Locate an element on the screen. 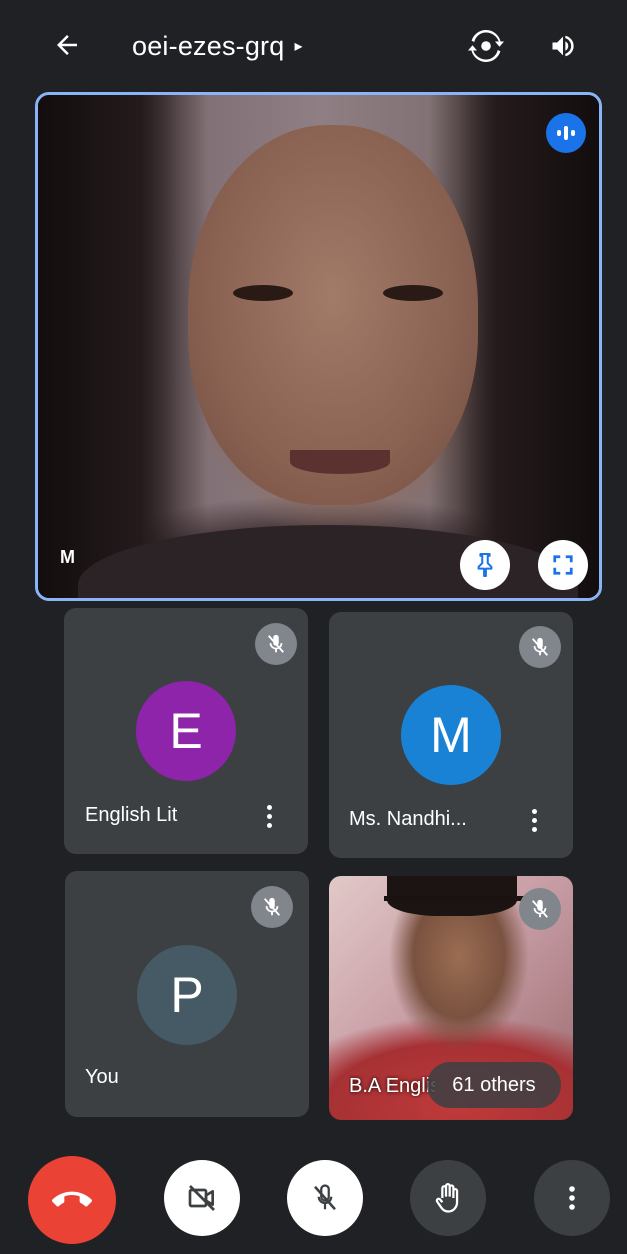  fullscreen-icon is located at coordinates (563, 565).